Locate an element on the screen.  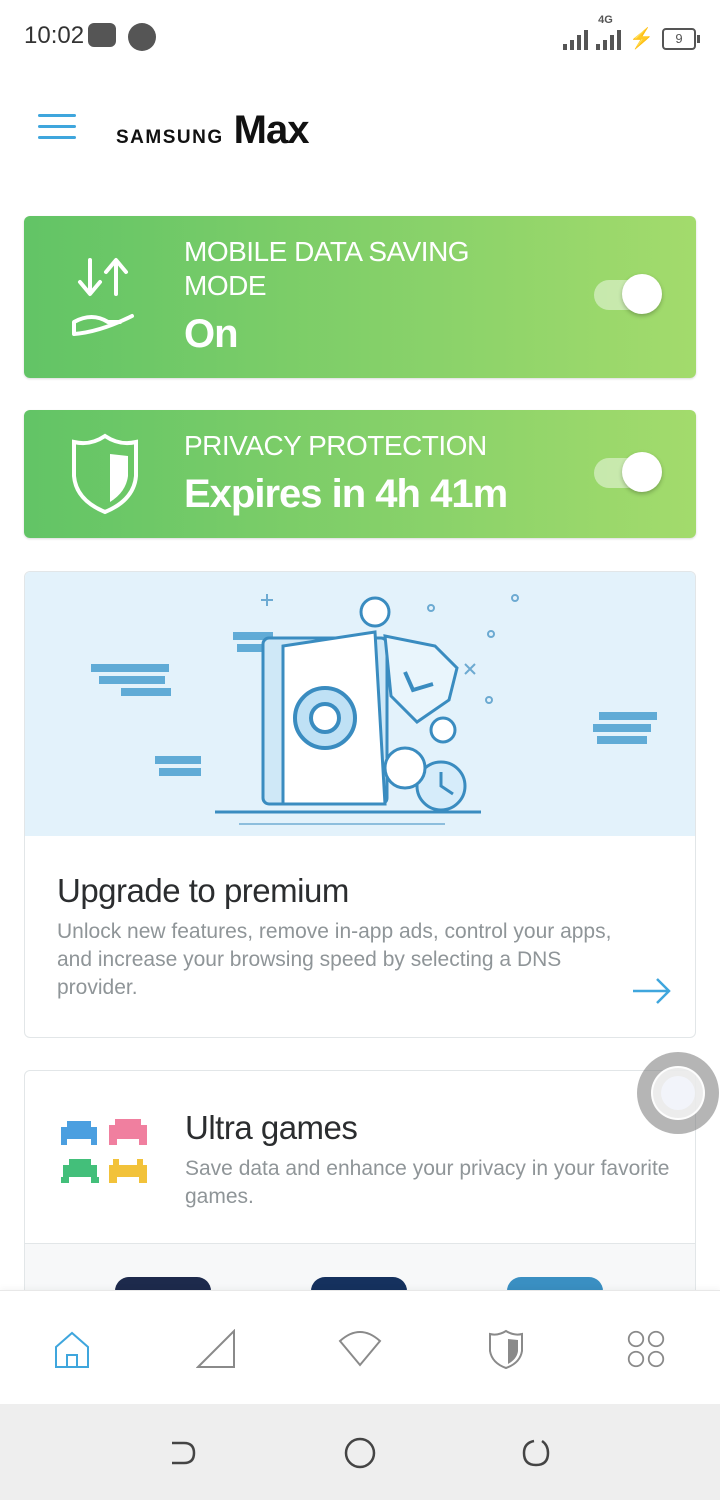
system-navigation-bar is located at coordinates (360, 1452).